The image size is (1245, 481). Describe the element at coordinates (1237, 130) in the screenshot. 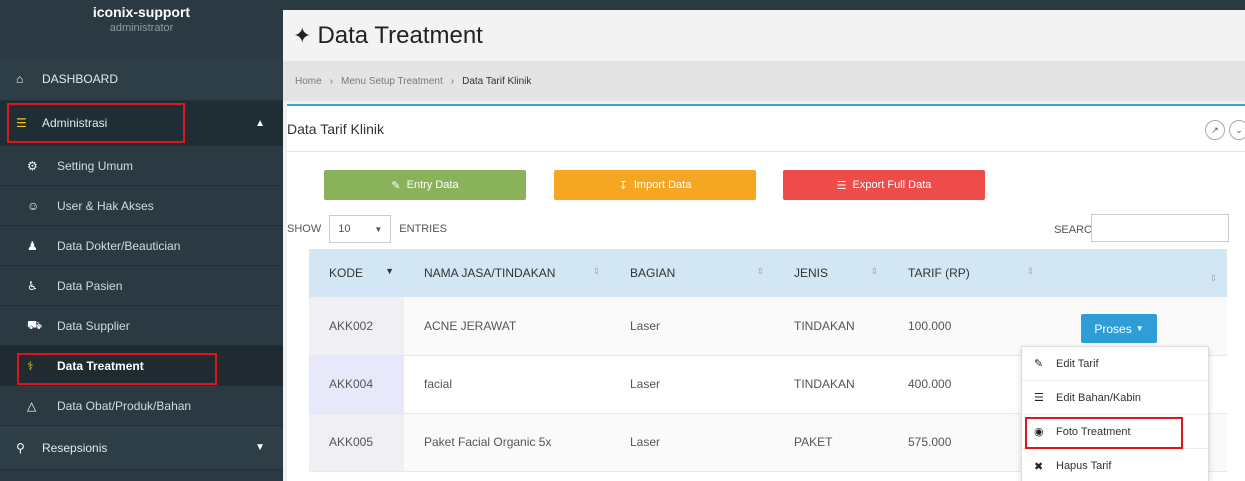

I see `collapse-icon: ⌄` at that location.